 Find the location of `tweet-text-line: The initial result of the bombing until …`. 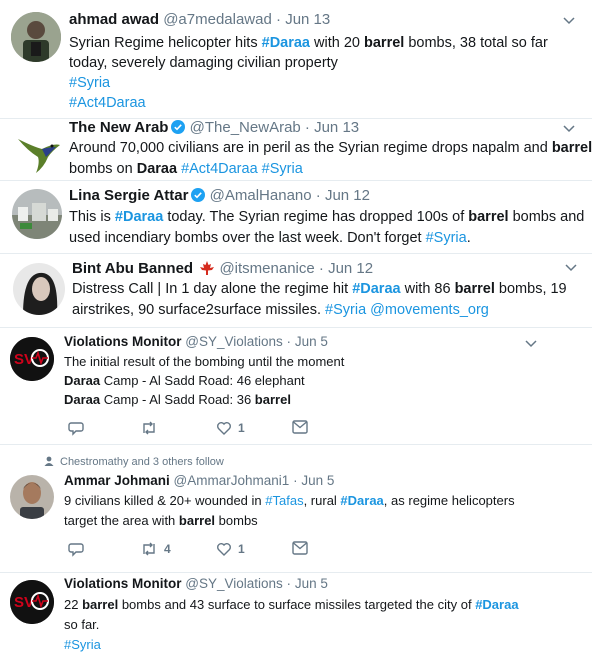

tweet-text-line: The initial result of the bombing until … is located at coordinates (204, 361).